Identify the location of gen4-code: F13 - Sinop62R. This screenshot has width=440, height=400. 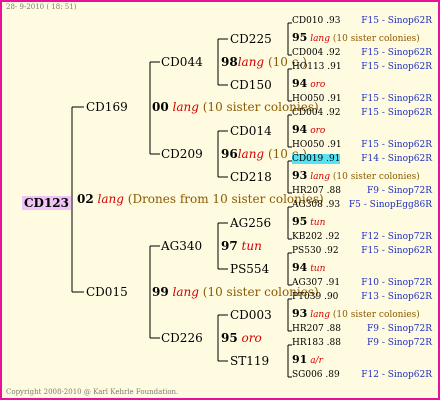
(396, 297).